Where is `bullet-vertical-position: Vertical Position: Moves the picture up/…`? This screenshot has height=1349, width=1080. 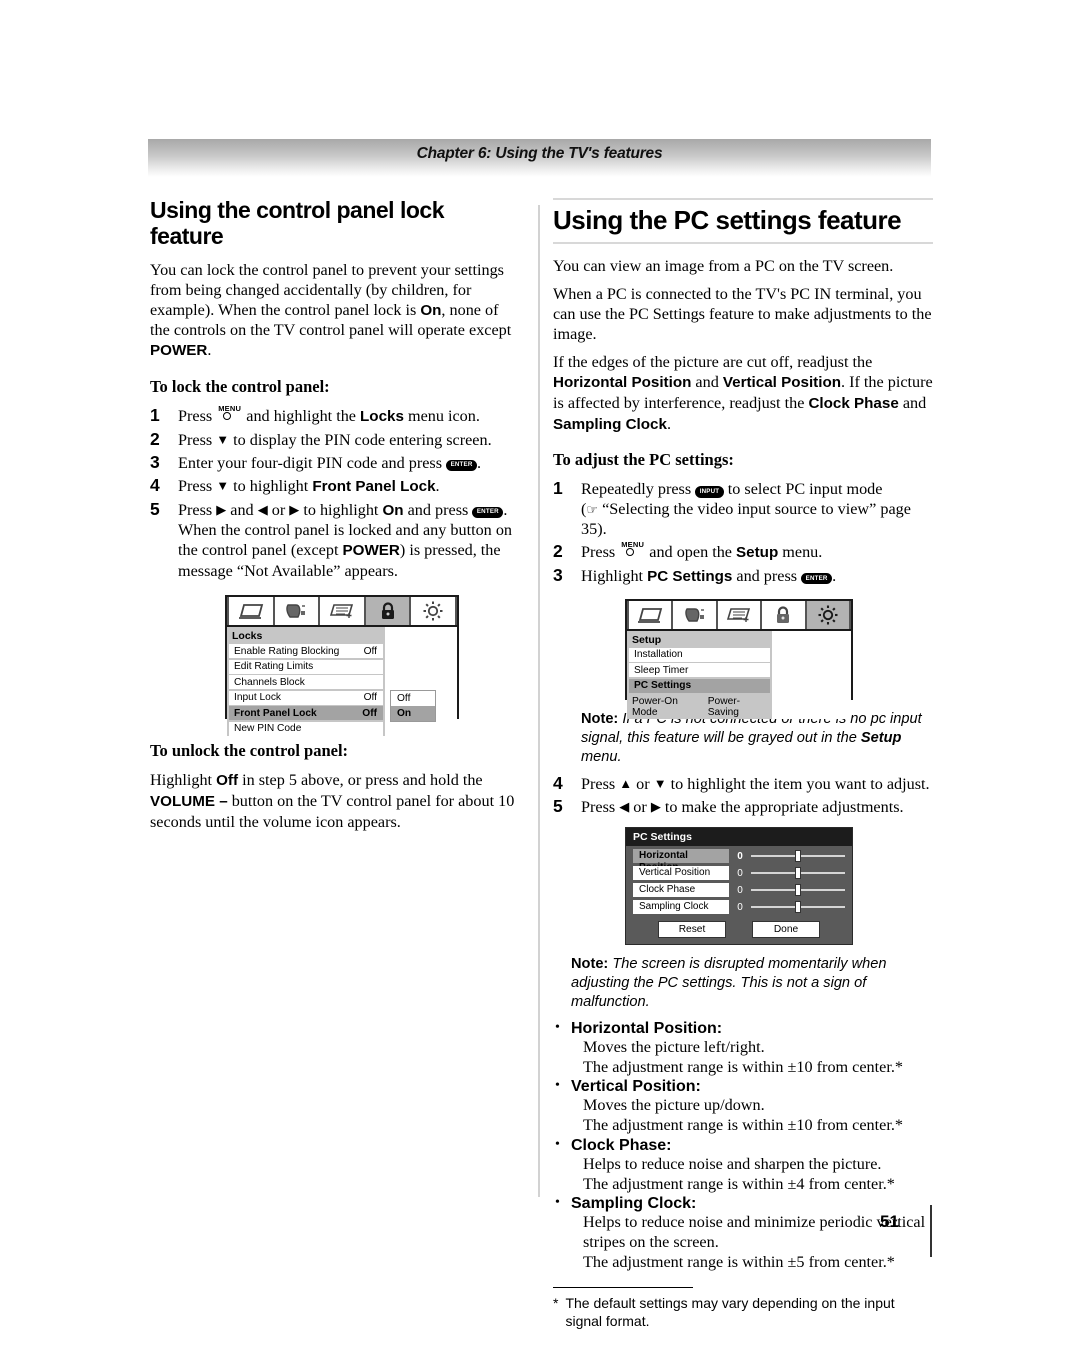 bullet-vertical-position: Vertical Position: Moves the picture up/… is located at coordinates (743, 1107).